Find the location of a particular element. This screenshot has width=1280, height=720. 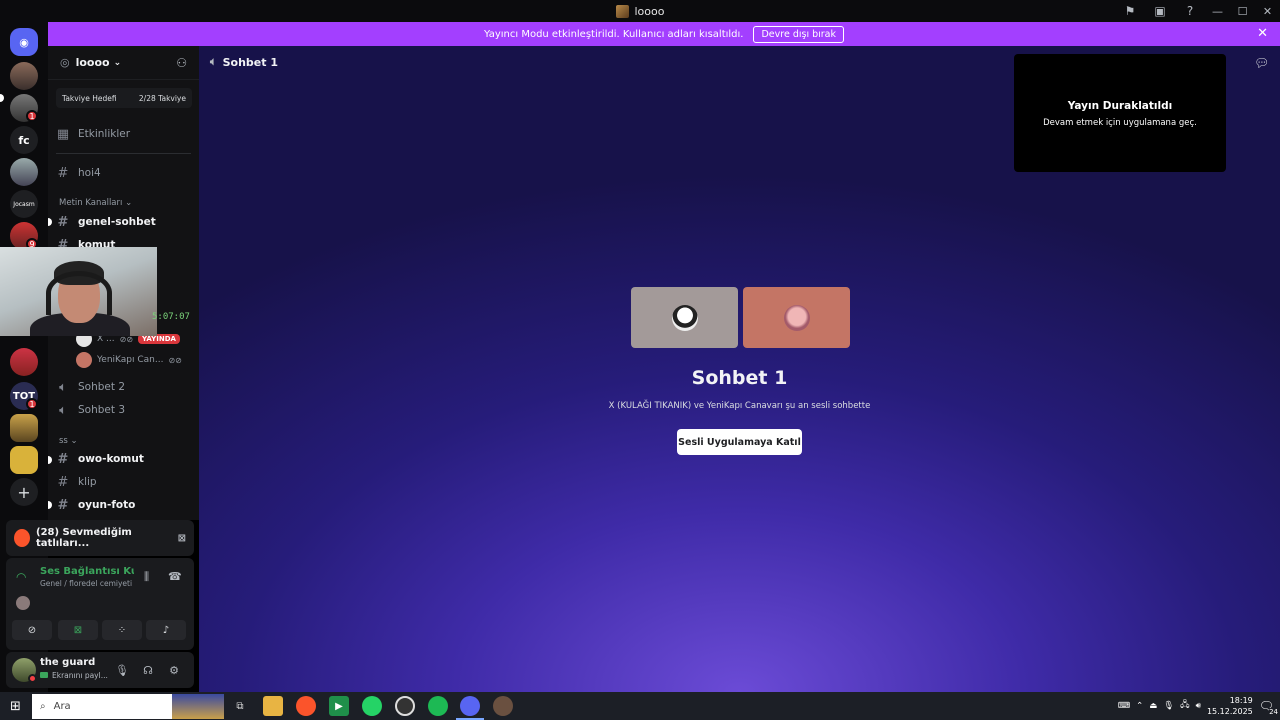

channel-label: Sohbet 2 is located at coordinates (102, 387).